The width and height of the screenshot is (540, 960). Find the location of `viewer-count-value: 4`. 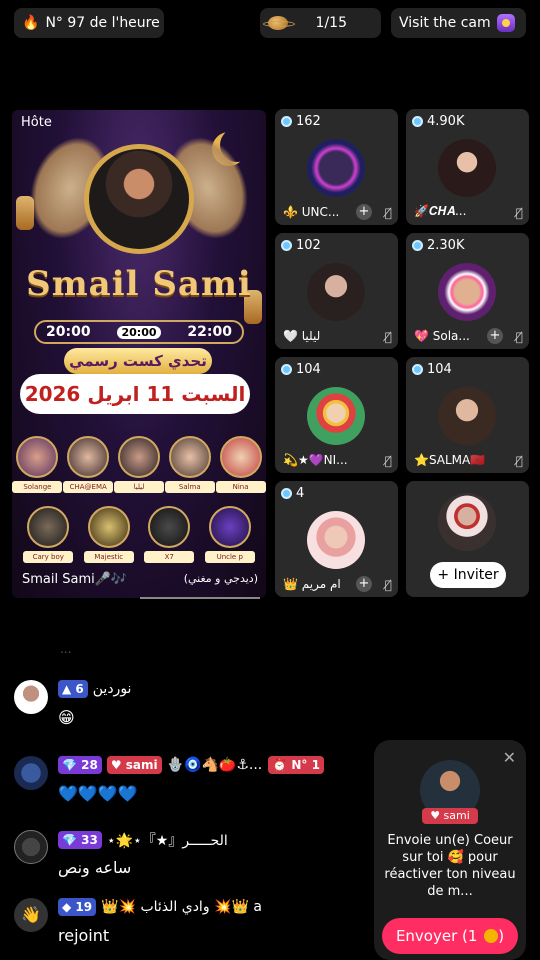

viewer-count-value: 4 is located at coordinates (300, 493).